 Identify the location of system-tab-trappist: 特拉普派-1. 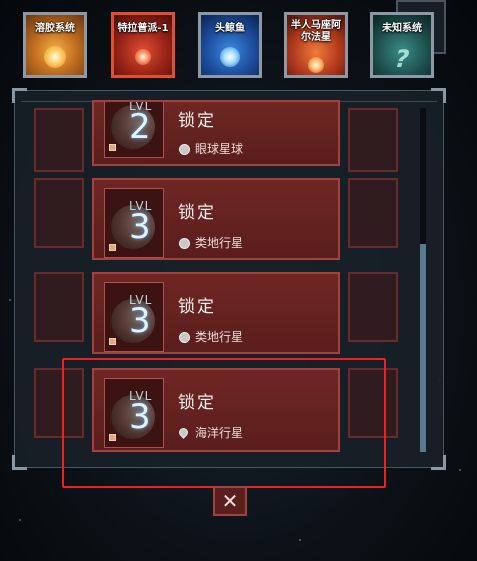
(143, 45).